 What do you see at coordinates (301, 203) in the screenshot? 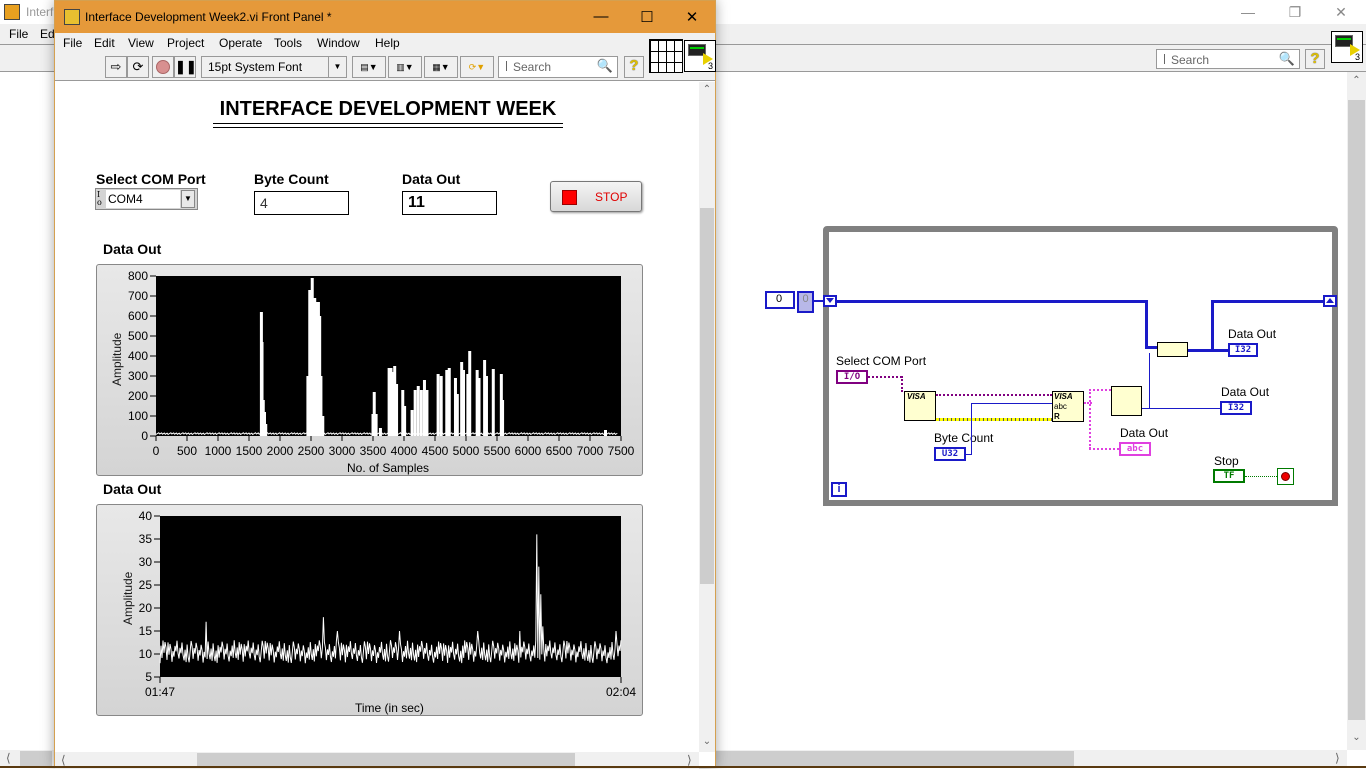
I see `byte-count-input: 4` at bounding box center [301, 203].